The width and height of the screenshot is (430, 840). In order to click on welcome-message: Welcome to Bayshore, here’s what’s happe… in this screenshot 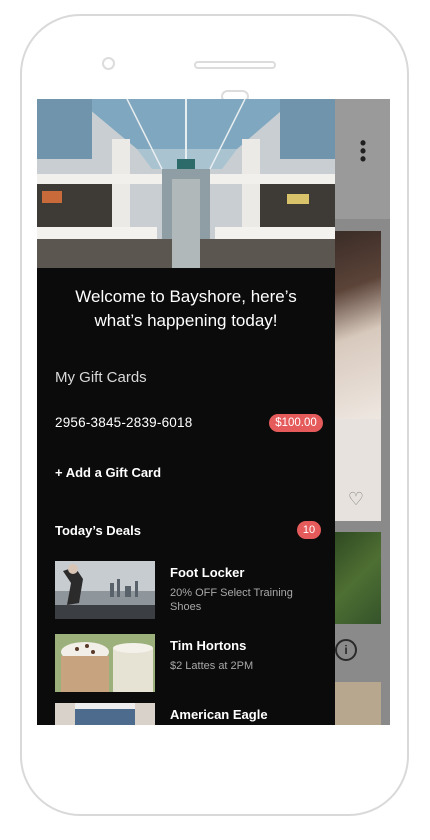, I will do `click(186, 309)`.